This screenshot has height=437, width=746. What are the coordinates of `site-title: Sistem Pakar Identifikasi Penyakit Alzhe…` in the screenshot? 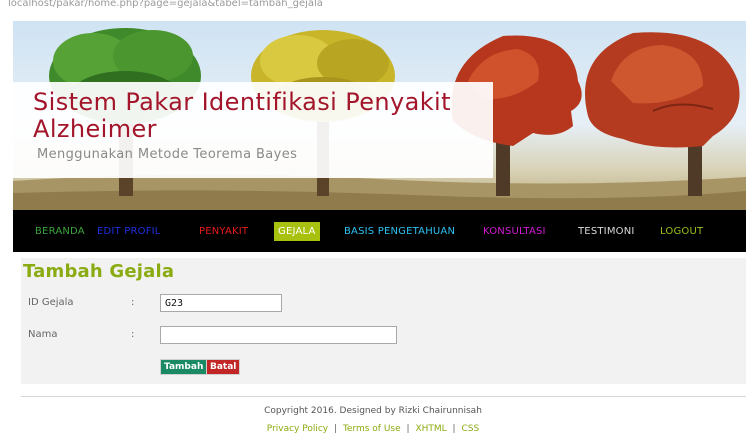 It's located at (242, 115).